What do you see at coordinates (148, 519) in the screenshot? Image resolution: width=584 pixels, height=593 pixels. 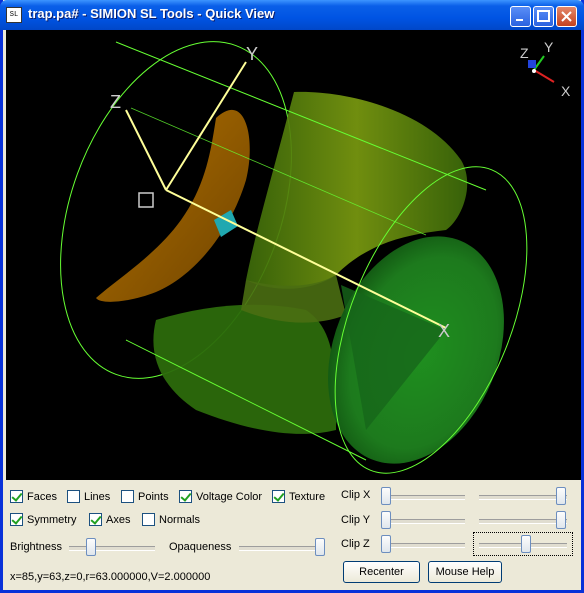 I see `normals-check-box` at bounding box center [148, 519].